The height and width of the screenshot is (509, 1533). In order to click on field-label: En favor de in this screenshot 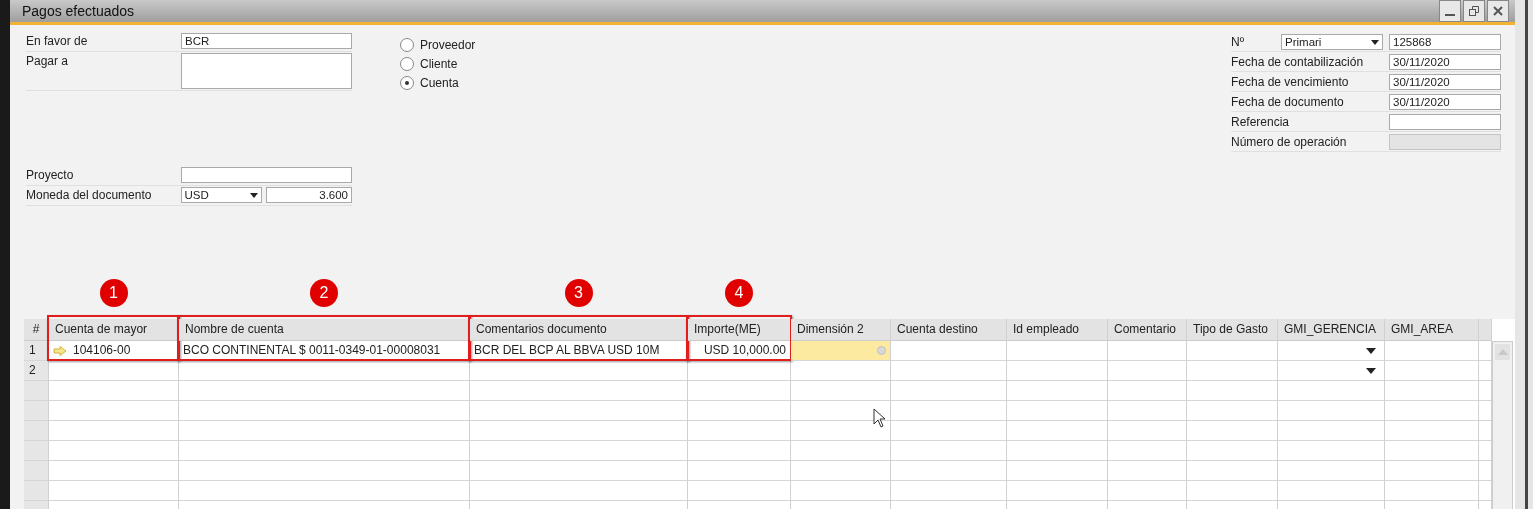, I will do `click(57, 41)`.